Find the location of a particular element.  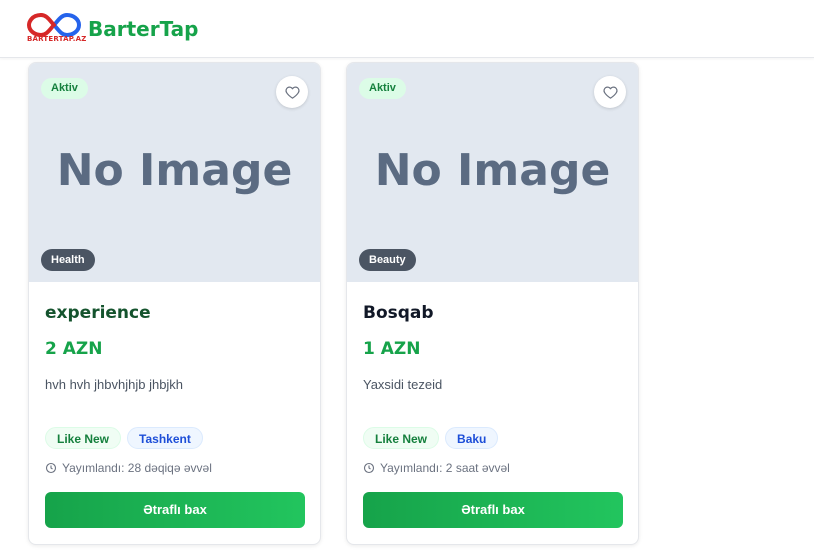

tag-list: Like New Baku is located at coordinates (431, 438).